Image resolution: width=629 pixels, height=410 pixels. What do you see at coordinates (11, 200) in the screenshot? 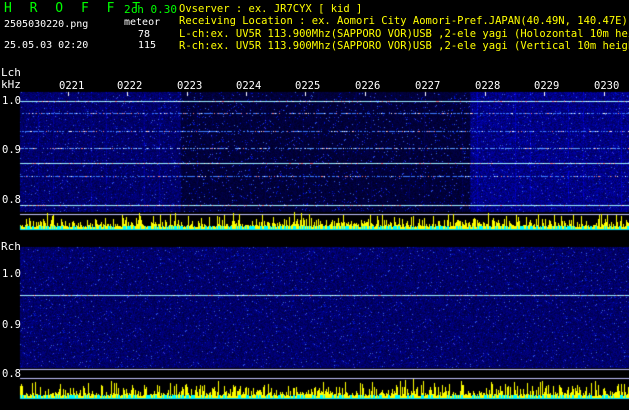
I see `lch-ytick-3: 0.8` at bounding box center [11, 200].